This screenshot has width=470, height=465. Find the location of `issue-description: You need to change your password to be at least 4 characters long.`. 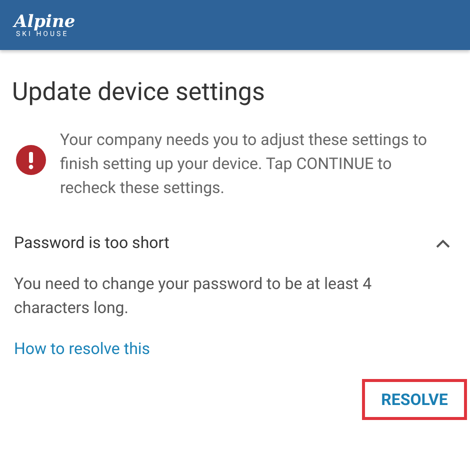

issue-description: You need to change your password to be at least 4 characters long. is located at coordinates (193, 296).